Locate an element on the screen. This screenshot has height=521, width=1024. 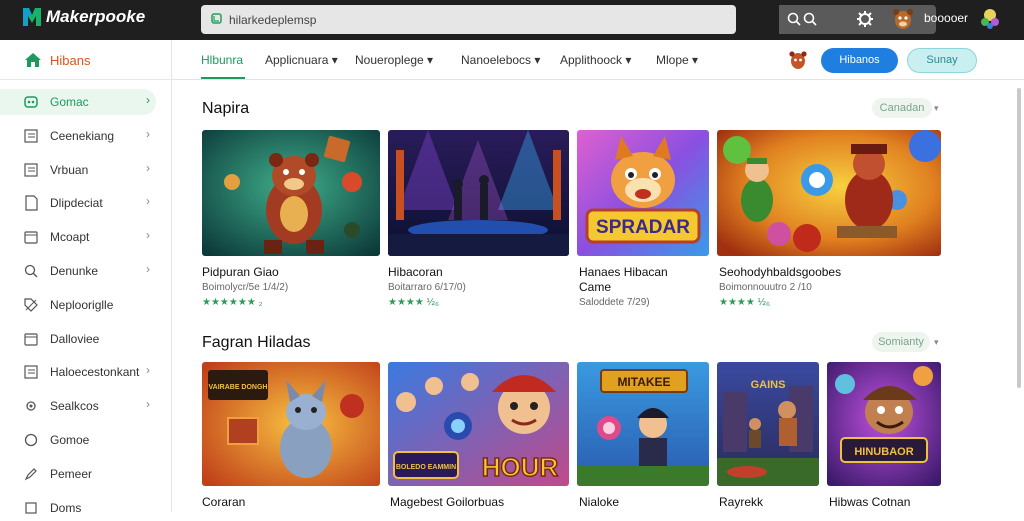
game-card-thumbnail: BOLEDO EAMMIN HOUR is located at coordinates (478, 424).